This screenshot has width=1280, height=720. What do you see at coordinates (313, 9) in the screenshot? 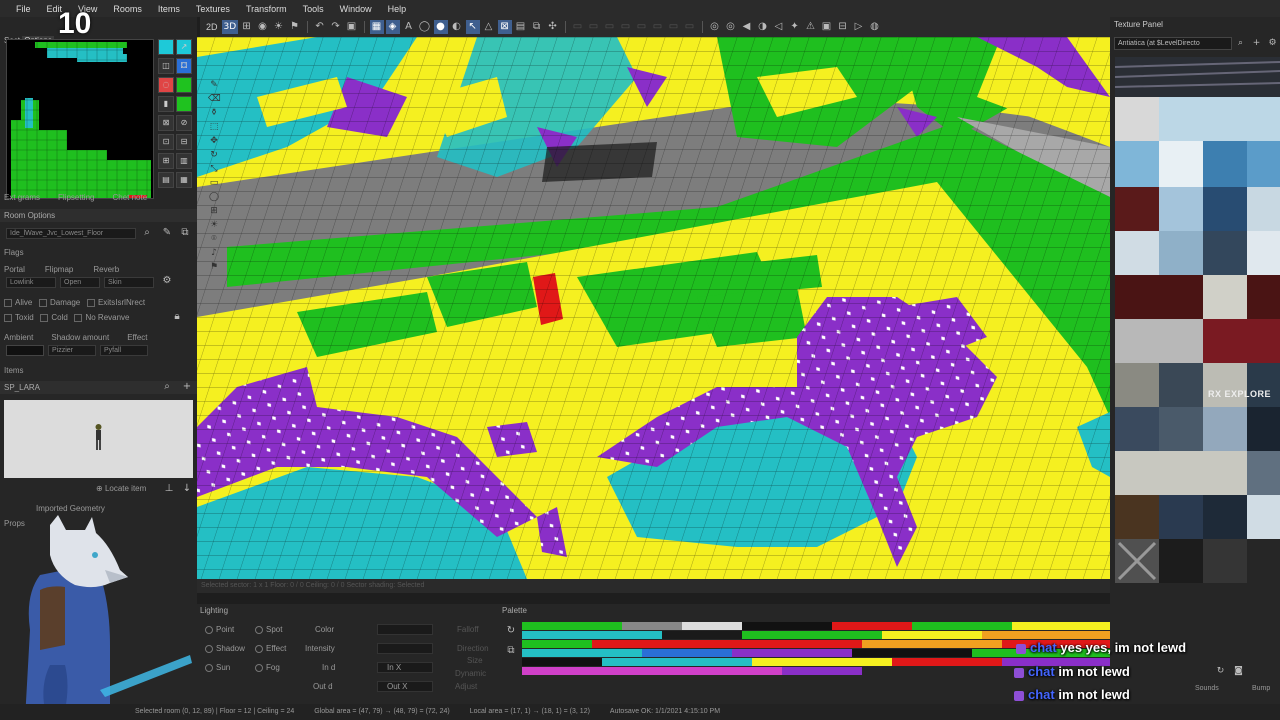
I see `menu-tools: Tools` at bounding box center [313, 9].